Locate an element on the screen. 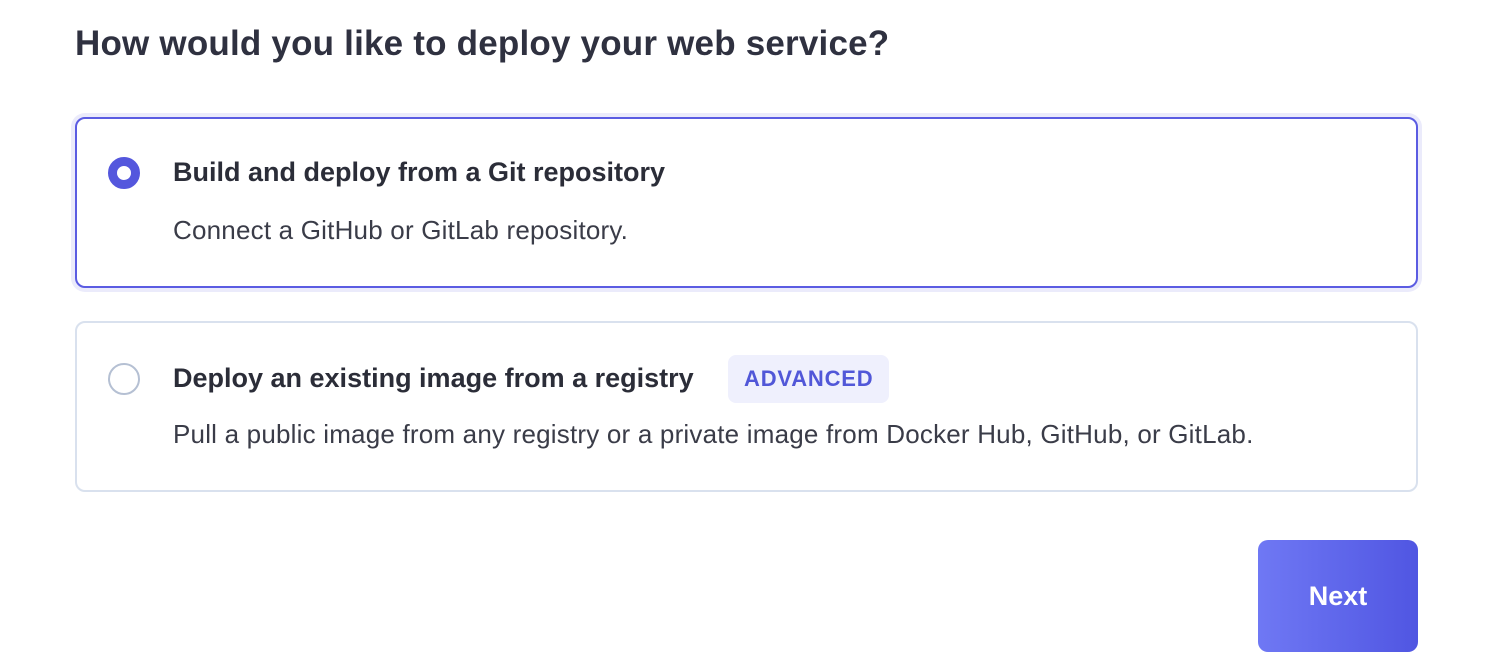 Image resolution: width=1504 pixels, height=666 pixels. option-title: Deploy an existing image from a registry is located at coordinates (433, 378).